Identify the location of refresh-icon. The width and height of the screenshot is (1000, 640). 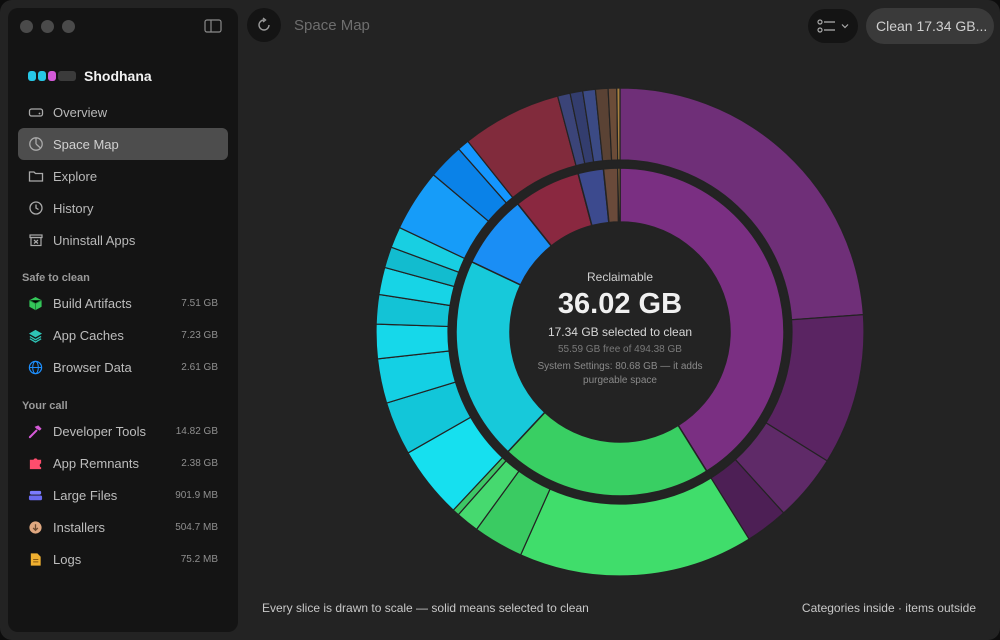
(264, 24).